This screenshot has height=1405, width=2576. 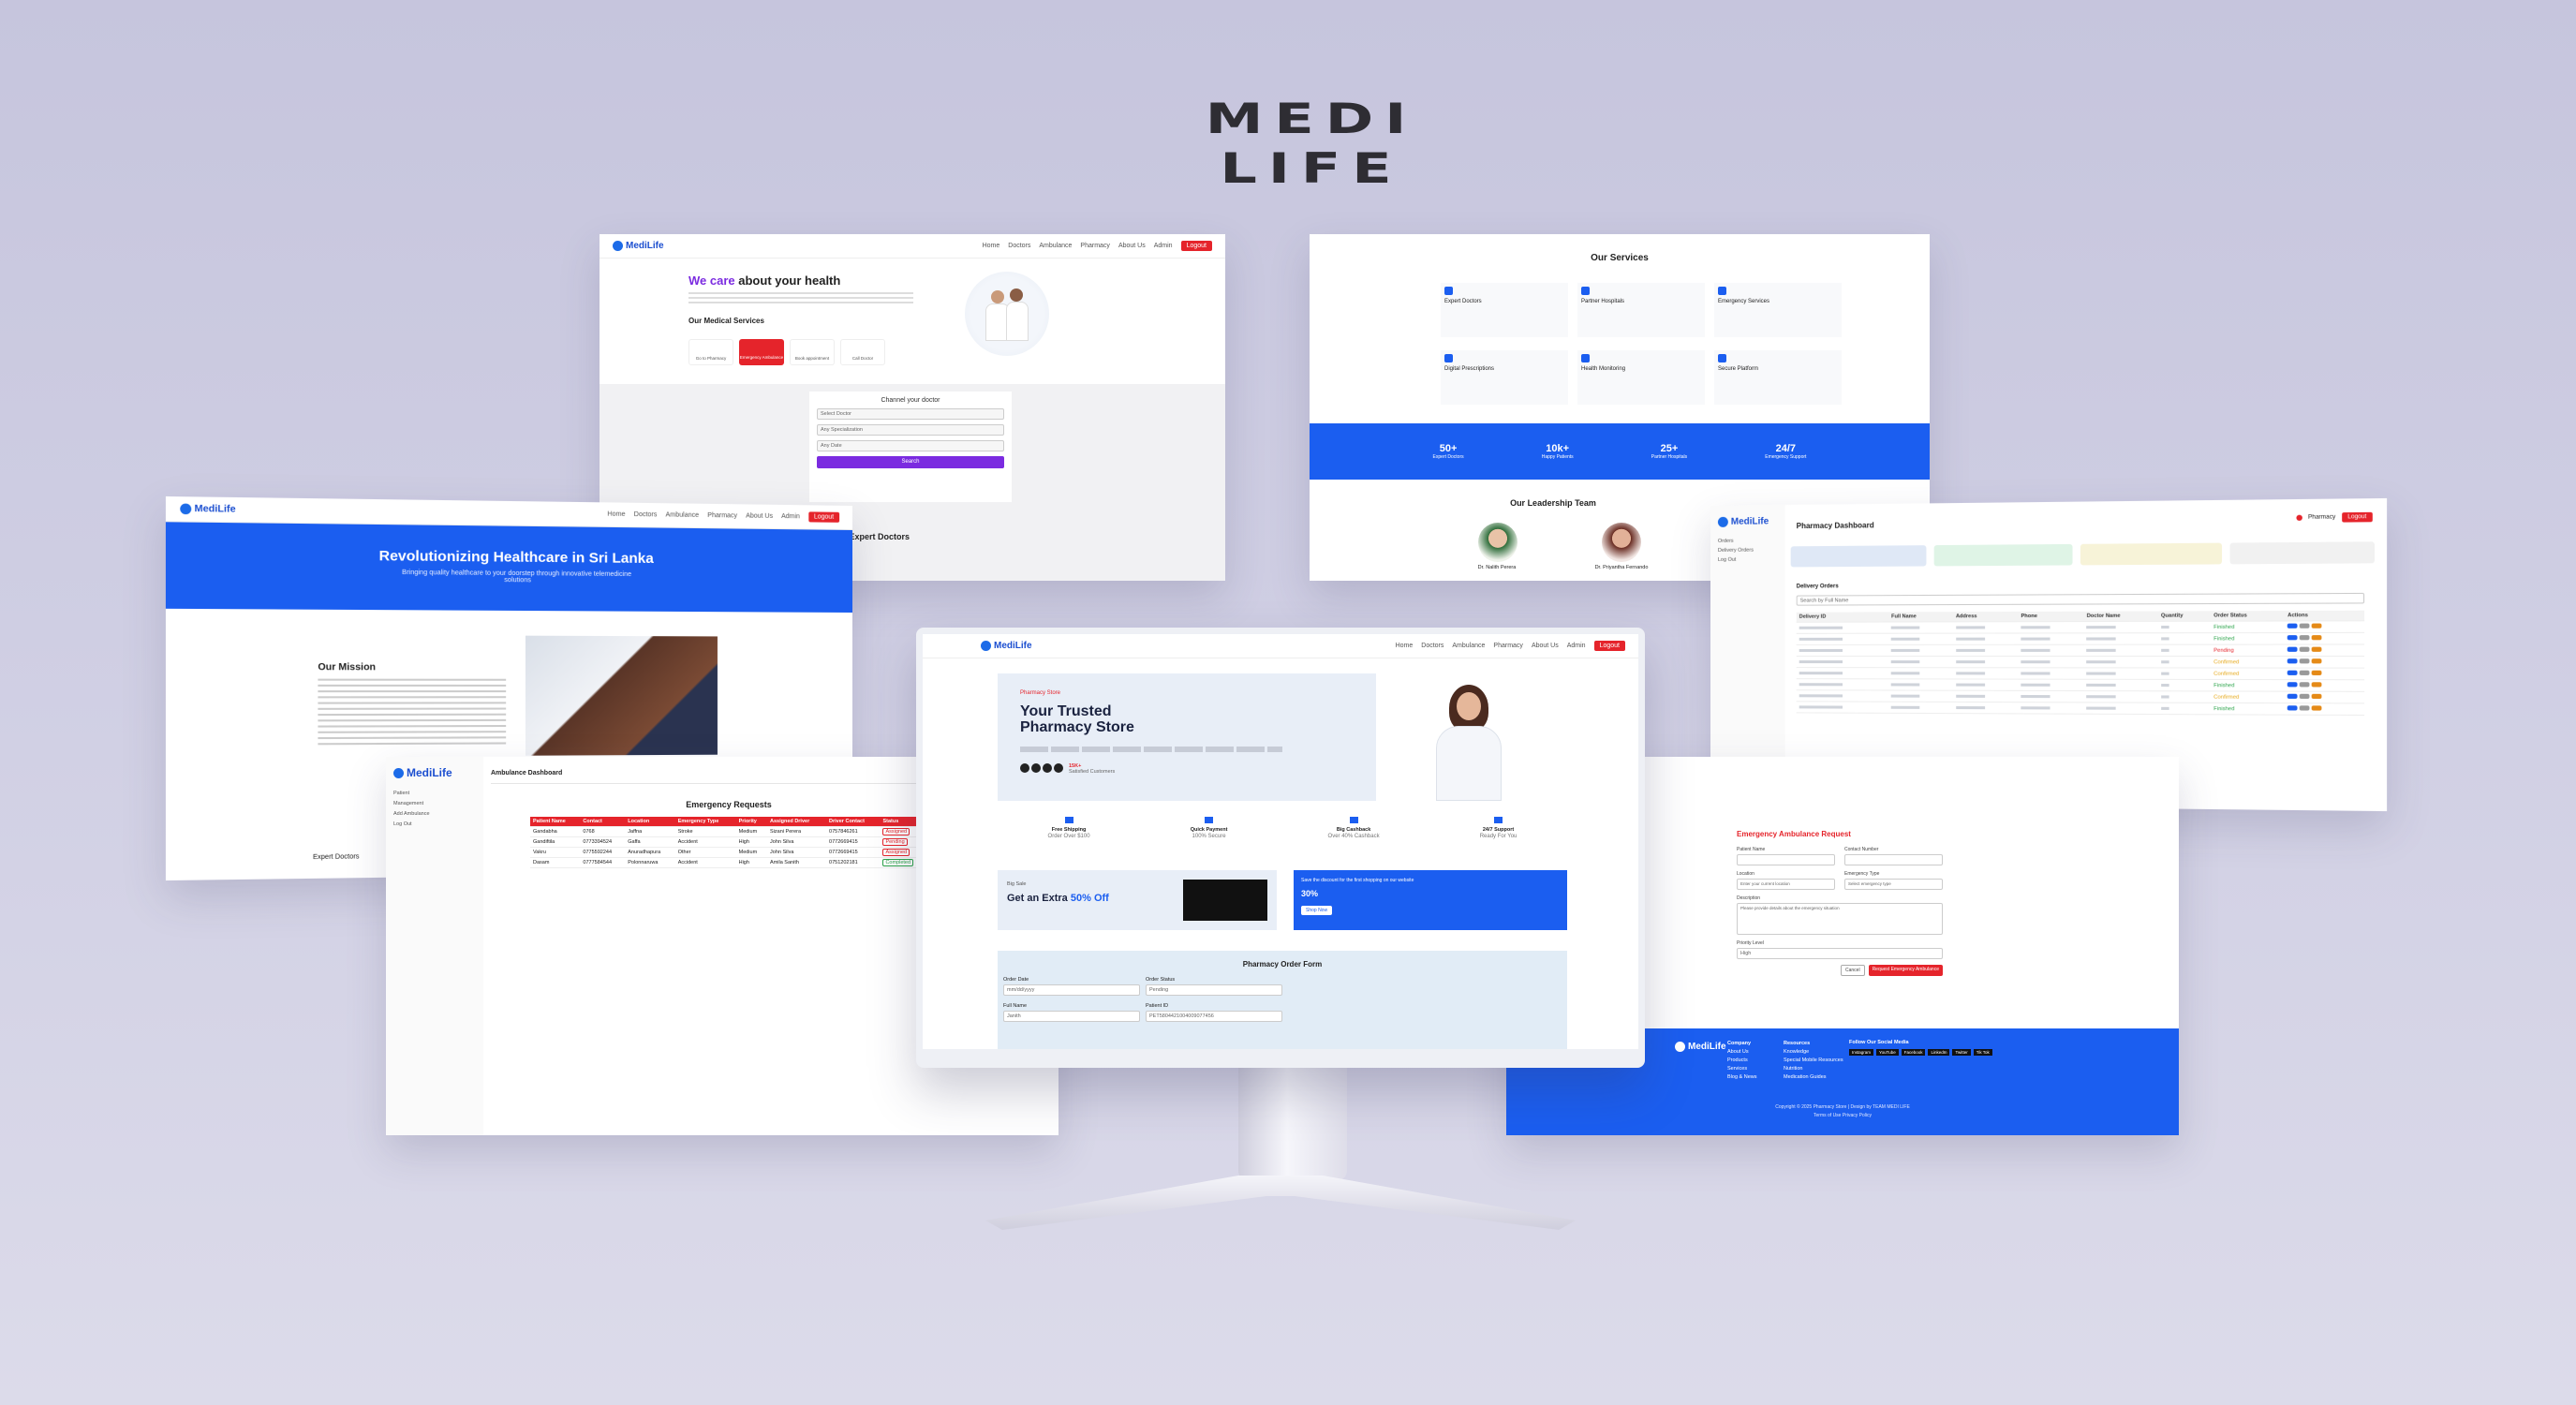 What do you see at coordinates (1786, 859) in the screenshot?
I see `patient-name-input` at bounding box center [1786, 859].